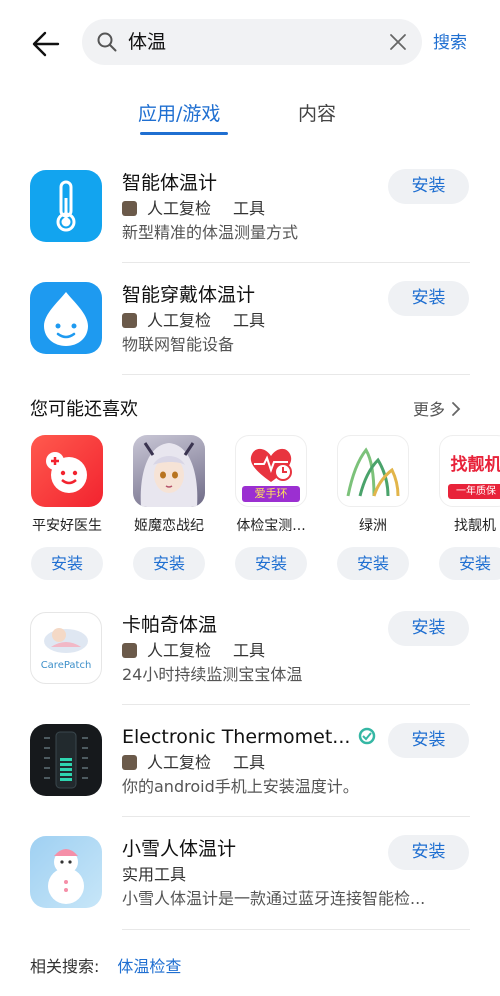 The image size is (500, 996). What do you see at coordinates (373, 526) in the screenshot?
I see `recommend-name: 绿洲` at bounding box center [373, 526].